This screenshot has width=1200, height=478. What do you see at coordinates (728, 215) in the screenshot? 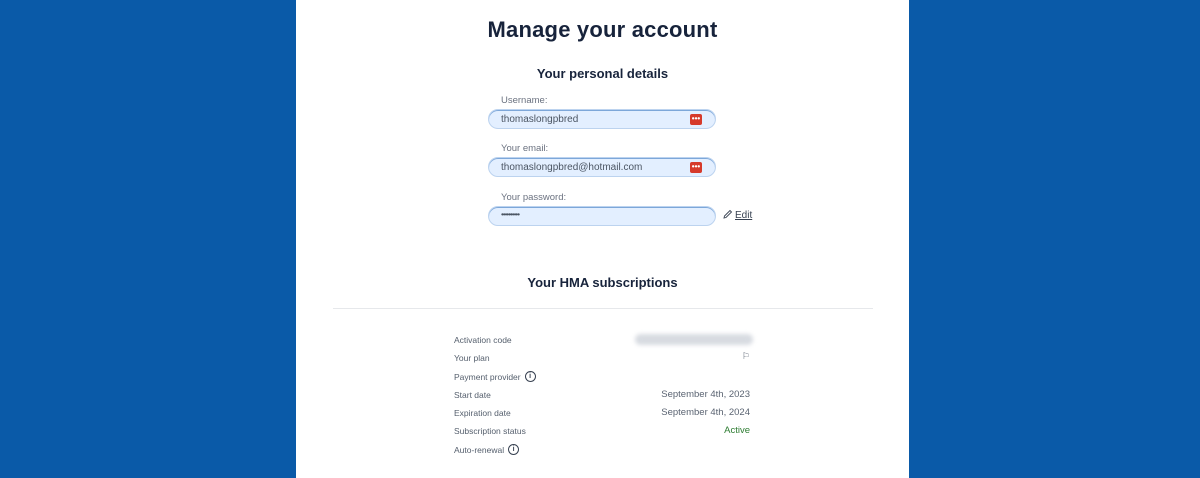
I see `pencil-icon` at bounding box center [728, 215].